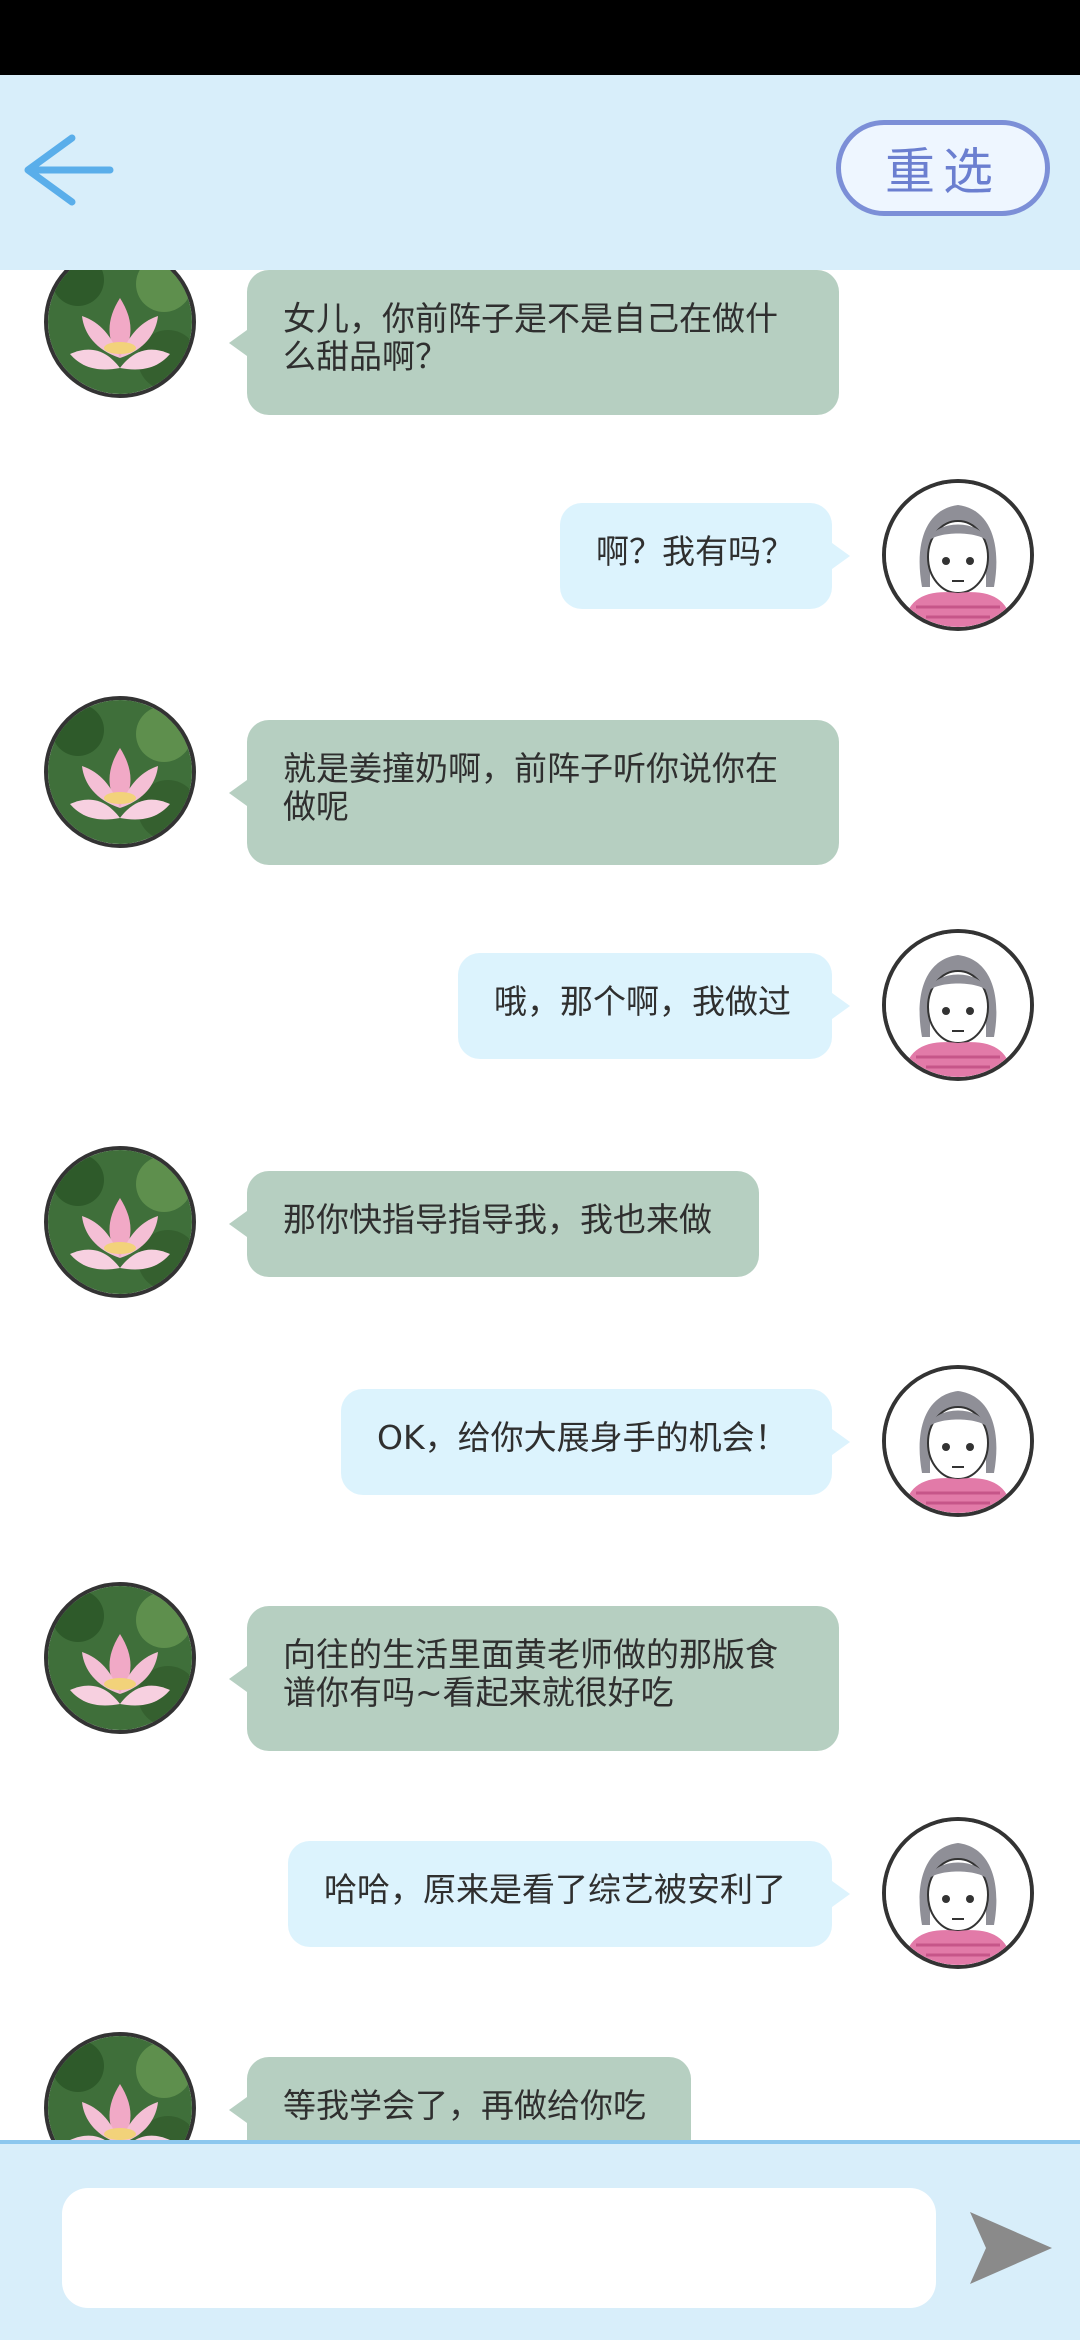 The height and width of the screenshot is (2340, 1080). Describe the element at coordinates (642, 1001) in the screenshot. I see `message-text: 哦，那个啊，我做过` at that location.